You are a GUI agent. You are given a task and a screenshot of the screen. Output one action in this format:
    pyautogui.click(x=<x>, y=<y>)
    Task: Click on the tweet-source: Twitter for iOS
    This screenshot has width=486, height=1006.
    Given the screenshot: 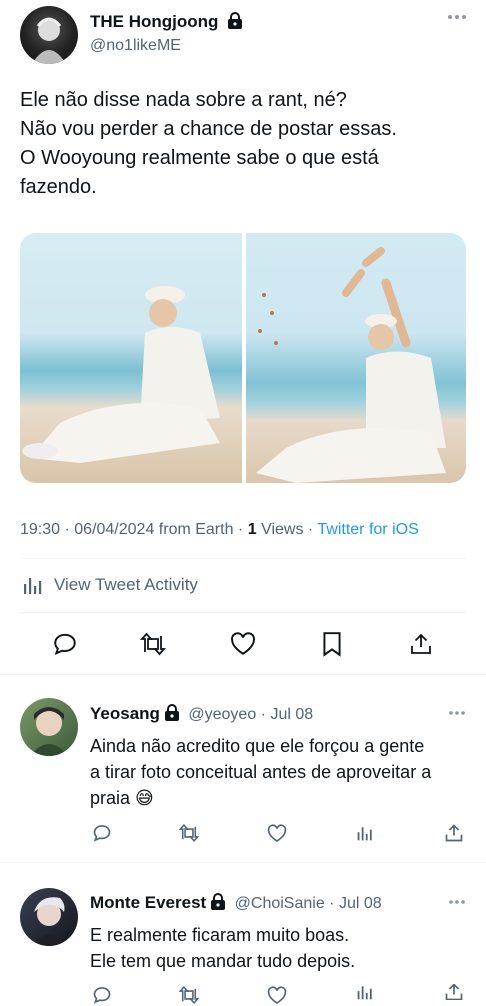 What is the action you would take?
    pyautogui.click(x=367, y=529)
    